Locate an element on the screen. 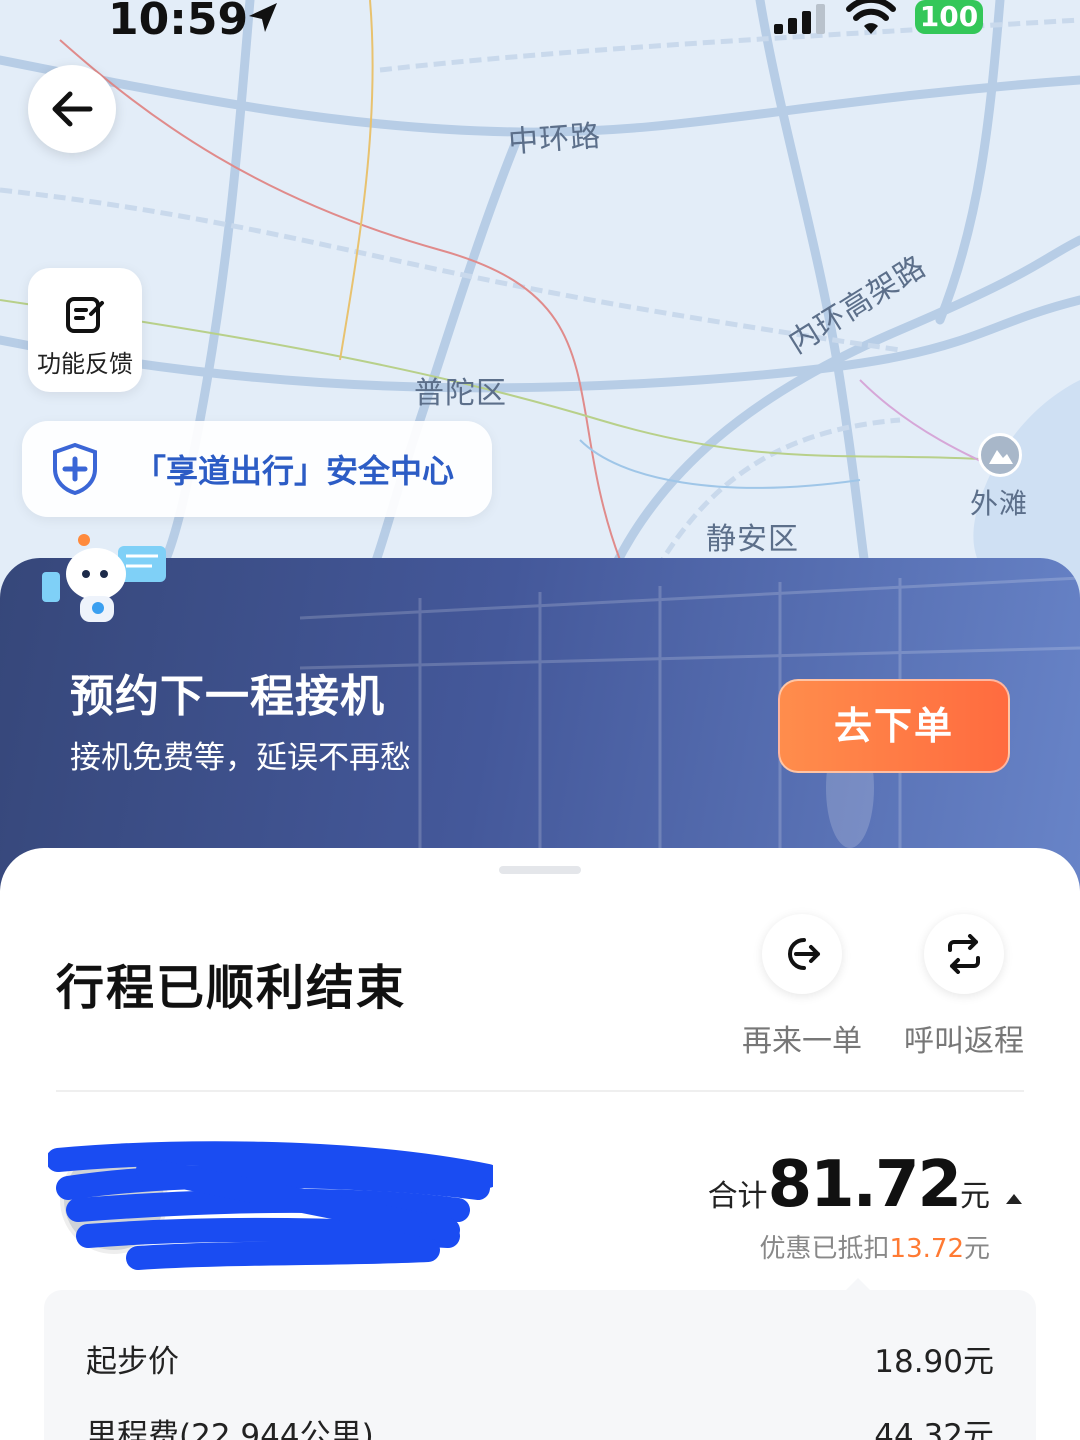  wifi-icon is located at coordinates (871, 17).